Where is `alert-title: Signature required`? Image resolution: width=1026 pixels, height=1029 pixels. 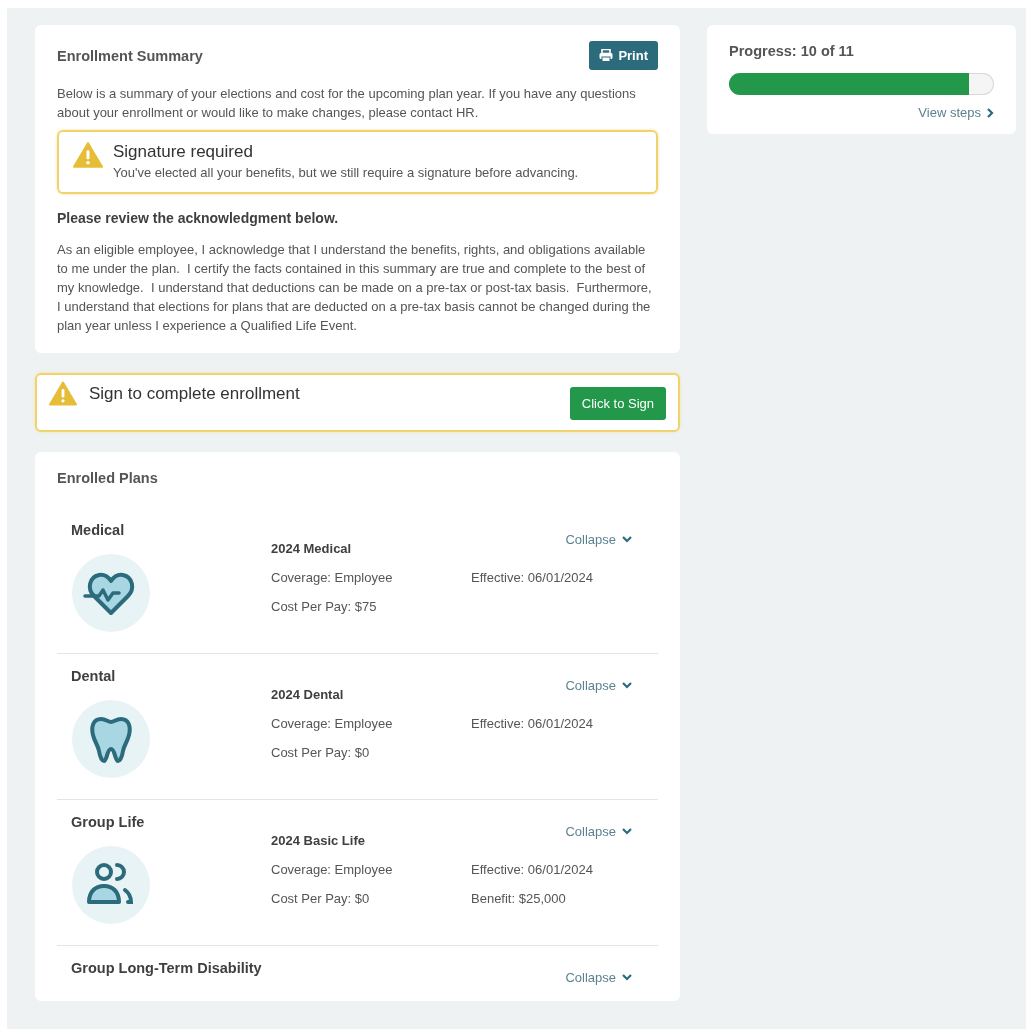 alert-title: Signature required is located at coordinates (183, 152).